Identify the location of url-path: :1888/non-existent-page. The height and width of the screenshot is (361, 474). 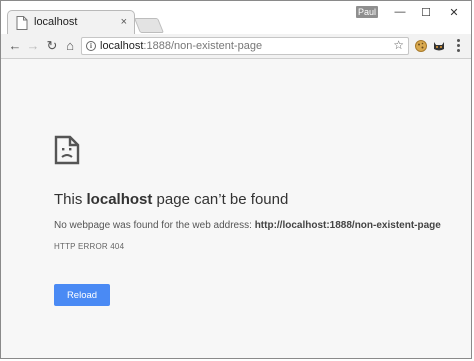
(203, 46).